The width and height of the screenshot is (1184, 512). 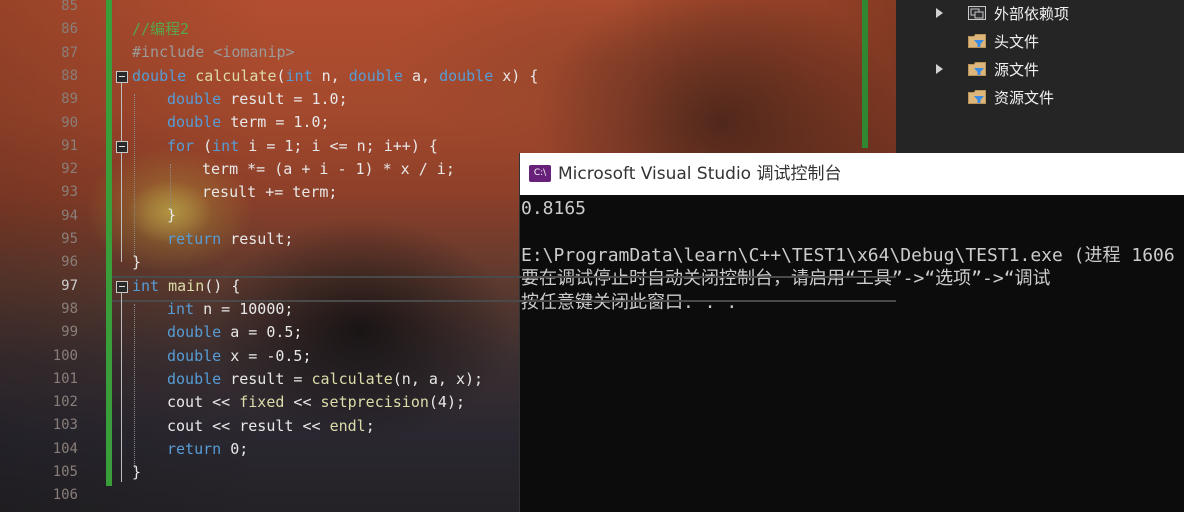 What do you see at coordinates (266, 426) in the screenshot?
I see `text-token: result` at bounding box center [266, 426].